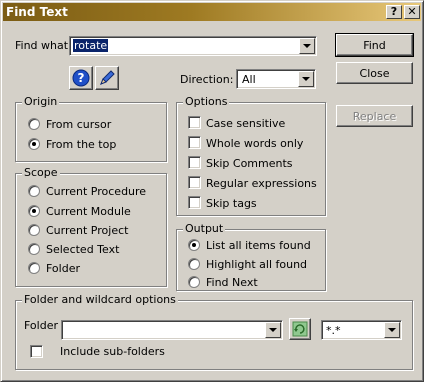 The image size is (424, 382). What do you see at coordinates (232, 282) in the screenshot?
I see `output-find-next-label: Find Next` at bounding box center [232, 282].